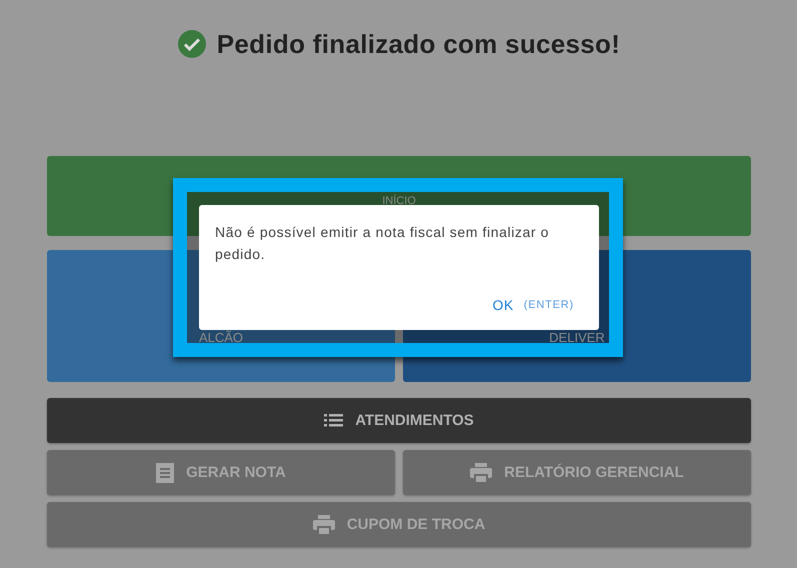  Describe the element at coordinates (399, 201) in the screenshot. I see `tile-label: INÍCIO` at that location.